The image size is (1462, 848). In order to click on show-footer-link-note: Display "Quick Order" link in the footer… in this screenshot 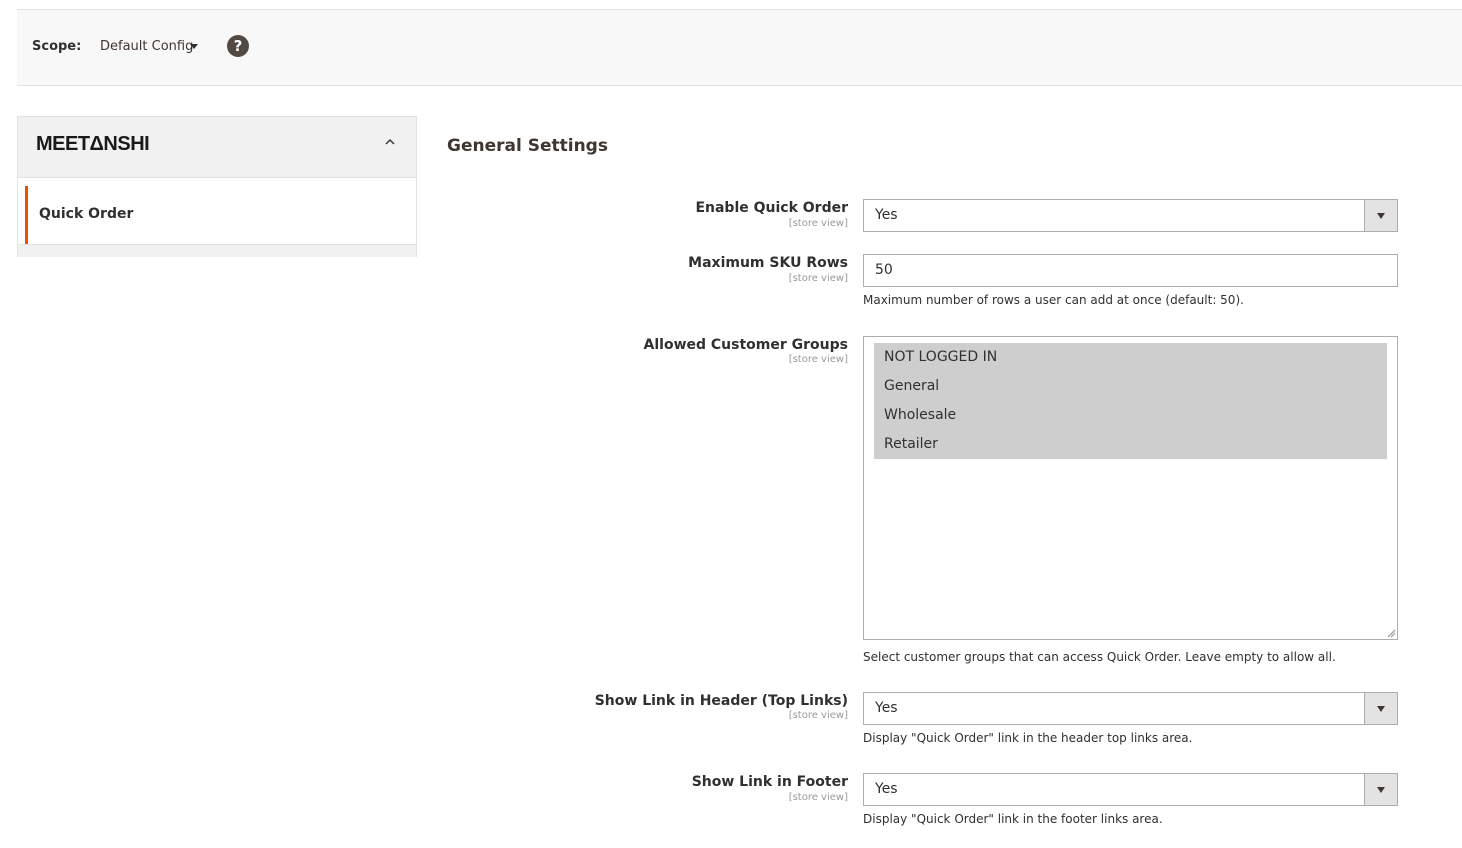, I will do `click(1013, 819)`.